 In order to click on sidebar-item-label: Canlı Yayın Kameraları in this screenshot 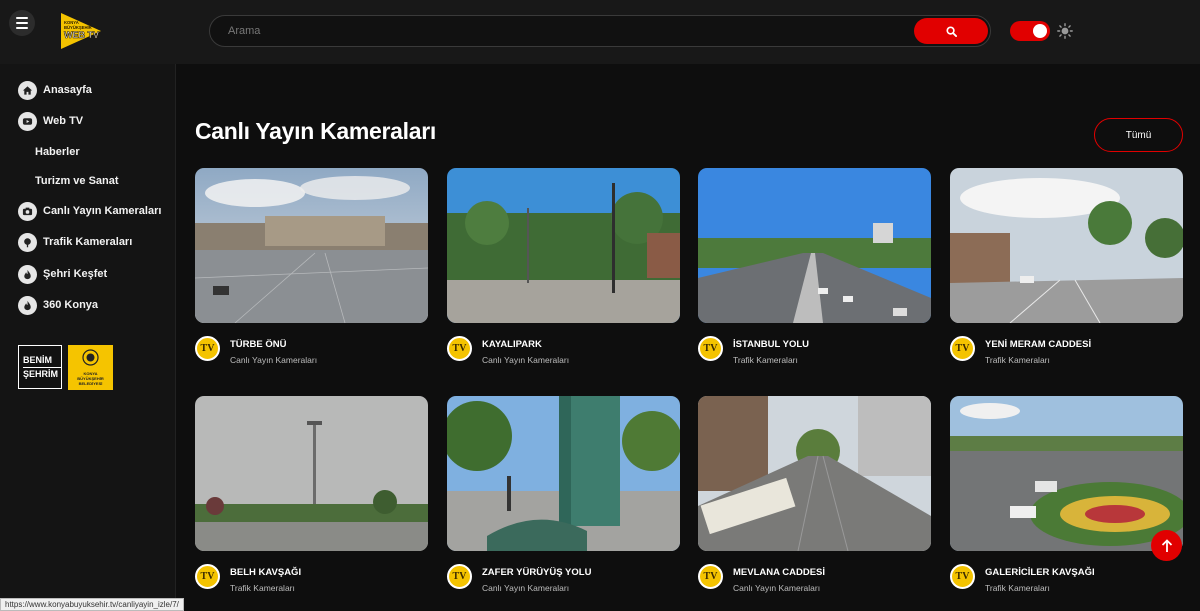, I will do `click(102, 211)`.